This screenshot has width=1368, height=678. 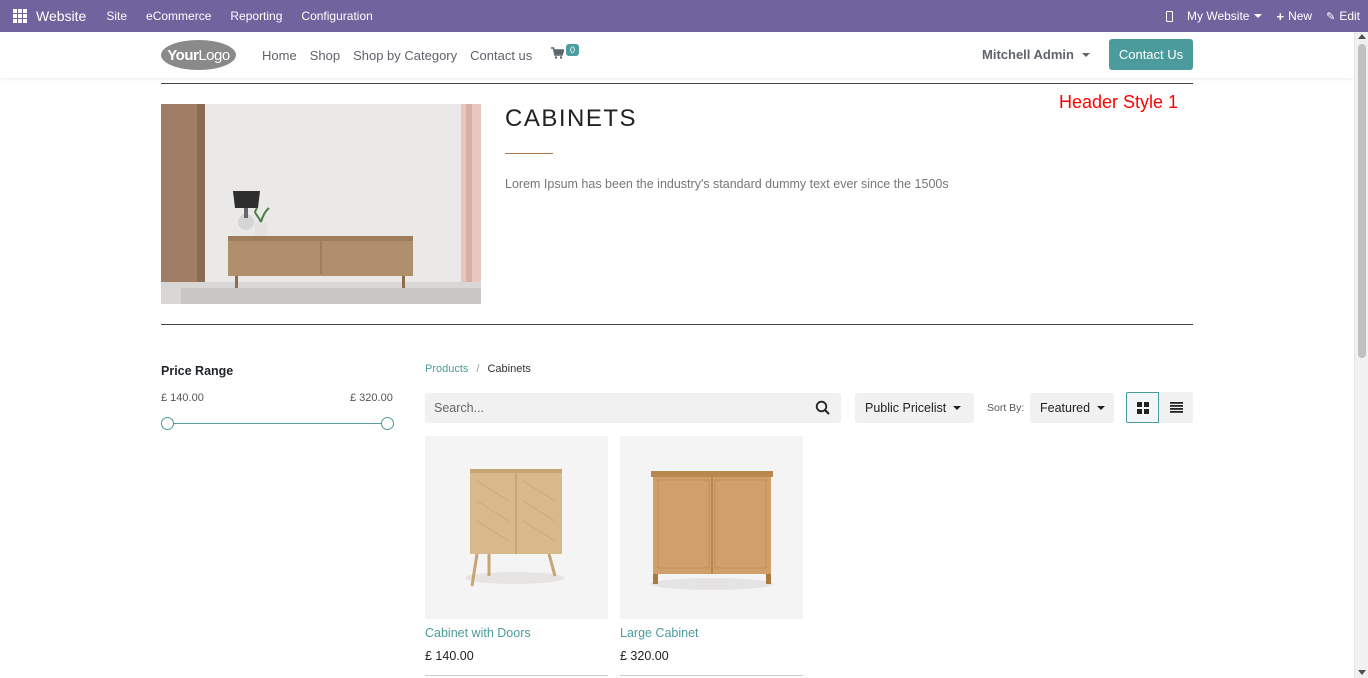 I want to click on scroll-down-icon, so click(x=1362, y=672).